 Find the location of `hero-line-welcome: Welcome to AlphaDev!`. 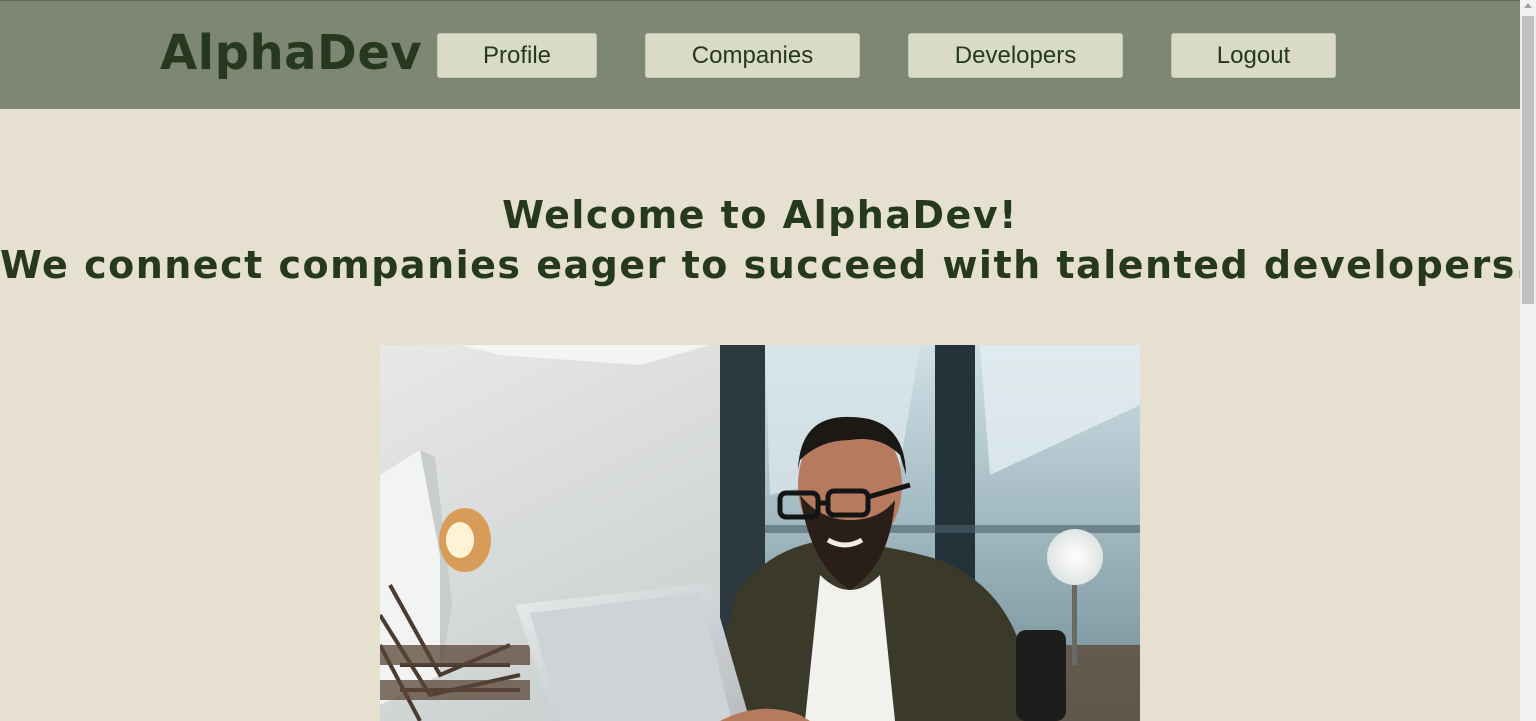

hero-line-welcome: Welcome to AlphaDev! is located at coordinates (760, 215).